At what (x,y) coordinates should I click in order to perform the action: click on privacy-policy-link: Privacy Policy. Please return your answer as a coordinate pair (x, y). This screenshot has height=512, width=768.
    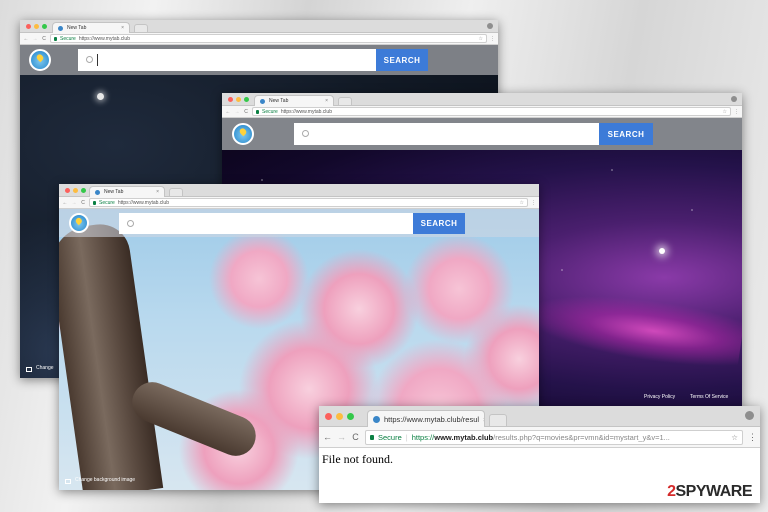
    Looking at the image, I should click on (659, 397).